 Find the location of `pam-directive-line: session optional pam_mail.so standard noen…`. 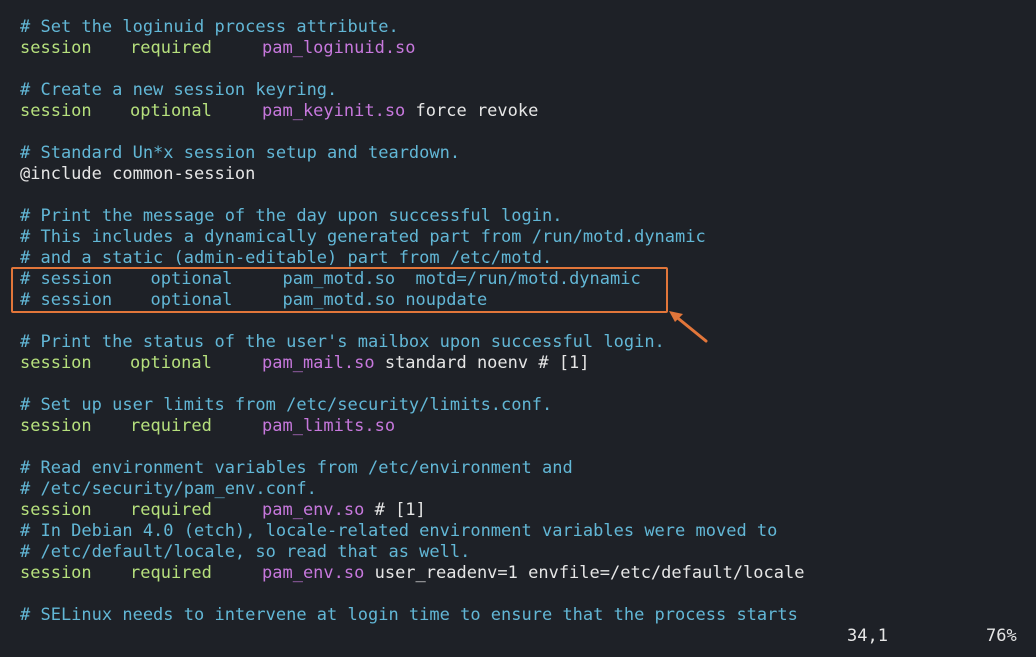

pam-directive-line: session optional pam_mail.so standard noen… is located at coordinates (412, 363).